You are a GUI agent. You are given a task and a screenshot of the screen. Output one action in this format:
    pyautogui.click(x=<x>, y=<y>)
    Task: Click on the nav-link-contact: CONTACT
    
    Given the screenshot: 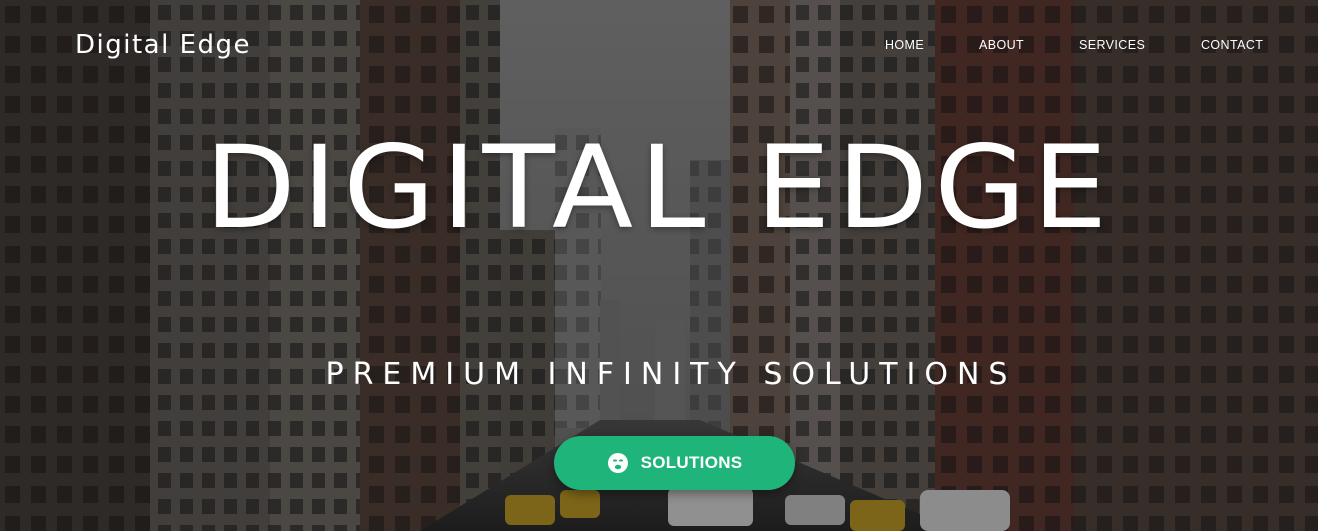 What is the action you would take?
    pyautogui.click(x=1232, y=45)
    